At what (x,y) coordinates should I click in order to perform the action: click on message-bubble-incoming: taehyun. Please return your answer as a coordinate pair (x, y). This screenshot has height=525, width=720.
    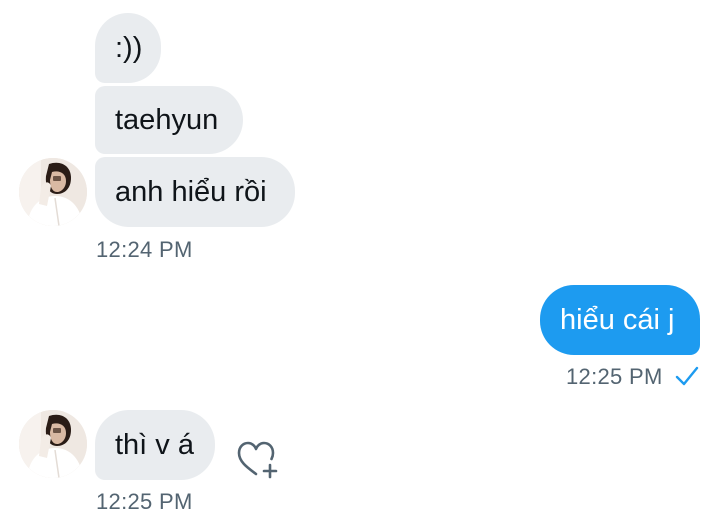
    Looking at the image, I should click on (169, 120).